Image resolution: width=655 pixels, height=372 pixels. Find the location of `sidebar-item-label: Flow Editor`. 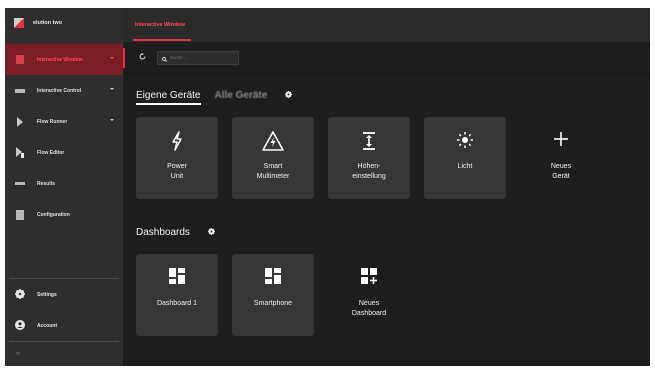

sidebar-item-label: Flow Editor is located at coordinates (51, 152).